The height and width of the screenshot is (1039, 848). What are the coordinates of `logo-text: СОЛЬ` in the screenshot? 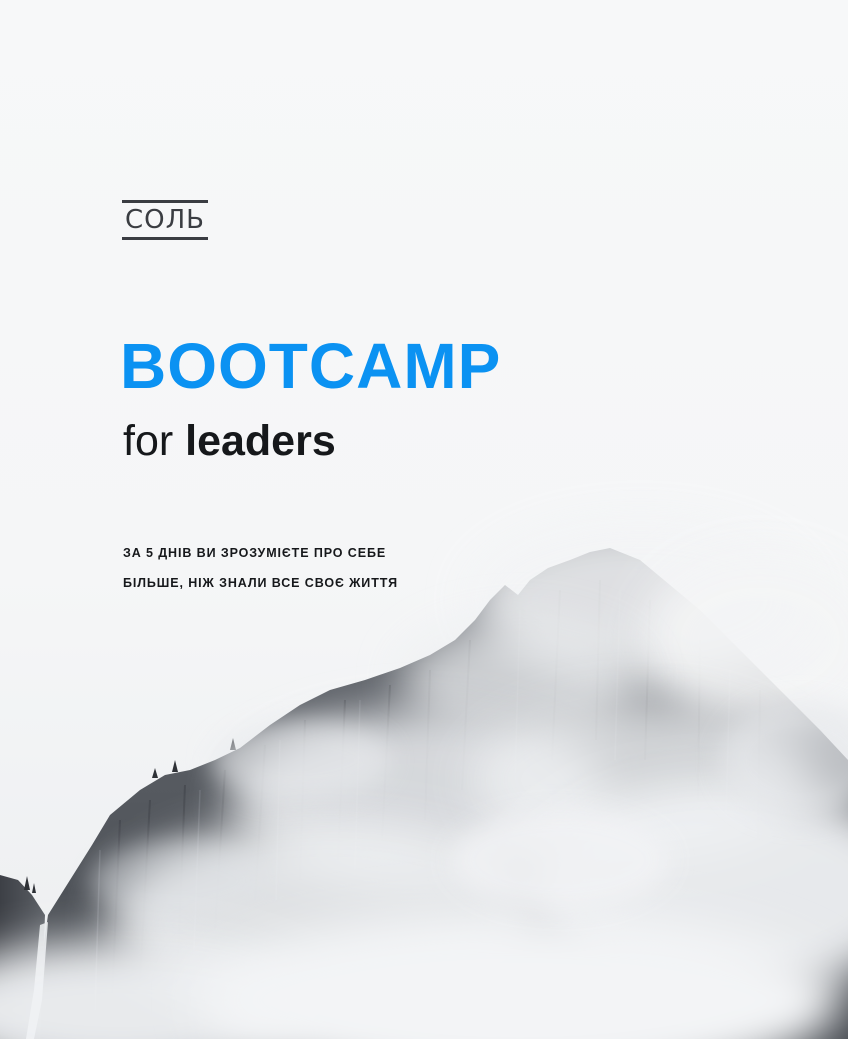 It's located at (164, 220).